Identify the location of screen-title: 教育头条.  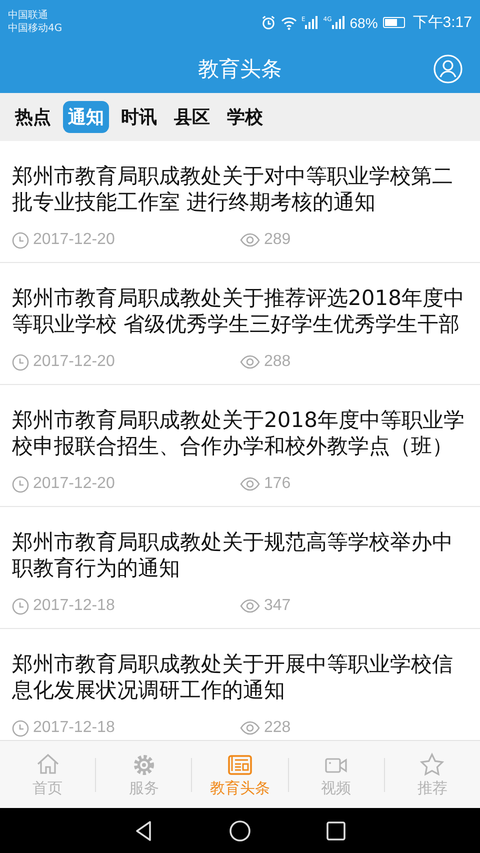
(240, 69).